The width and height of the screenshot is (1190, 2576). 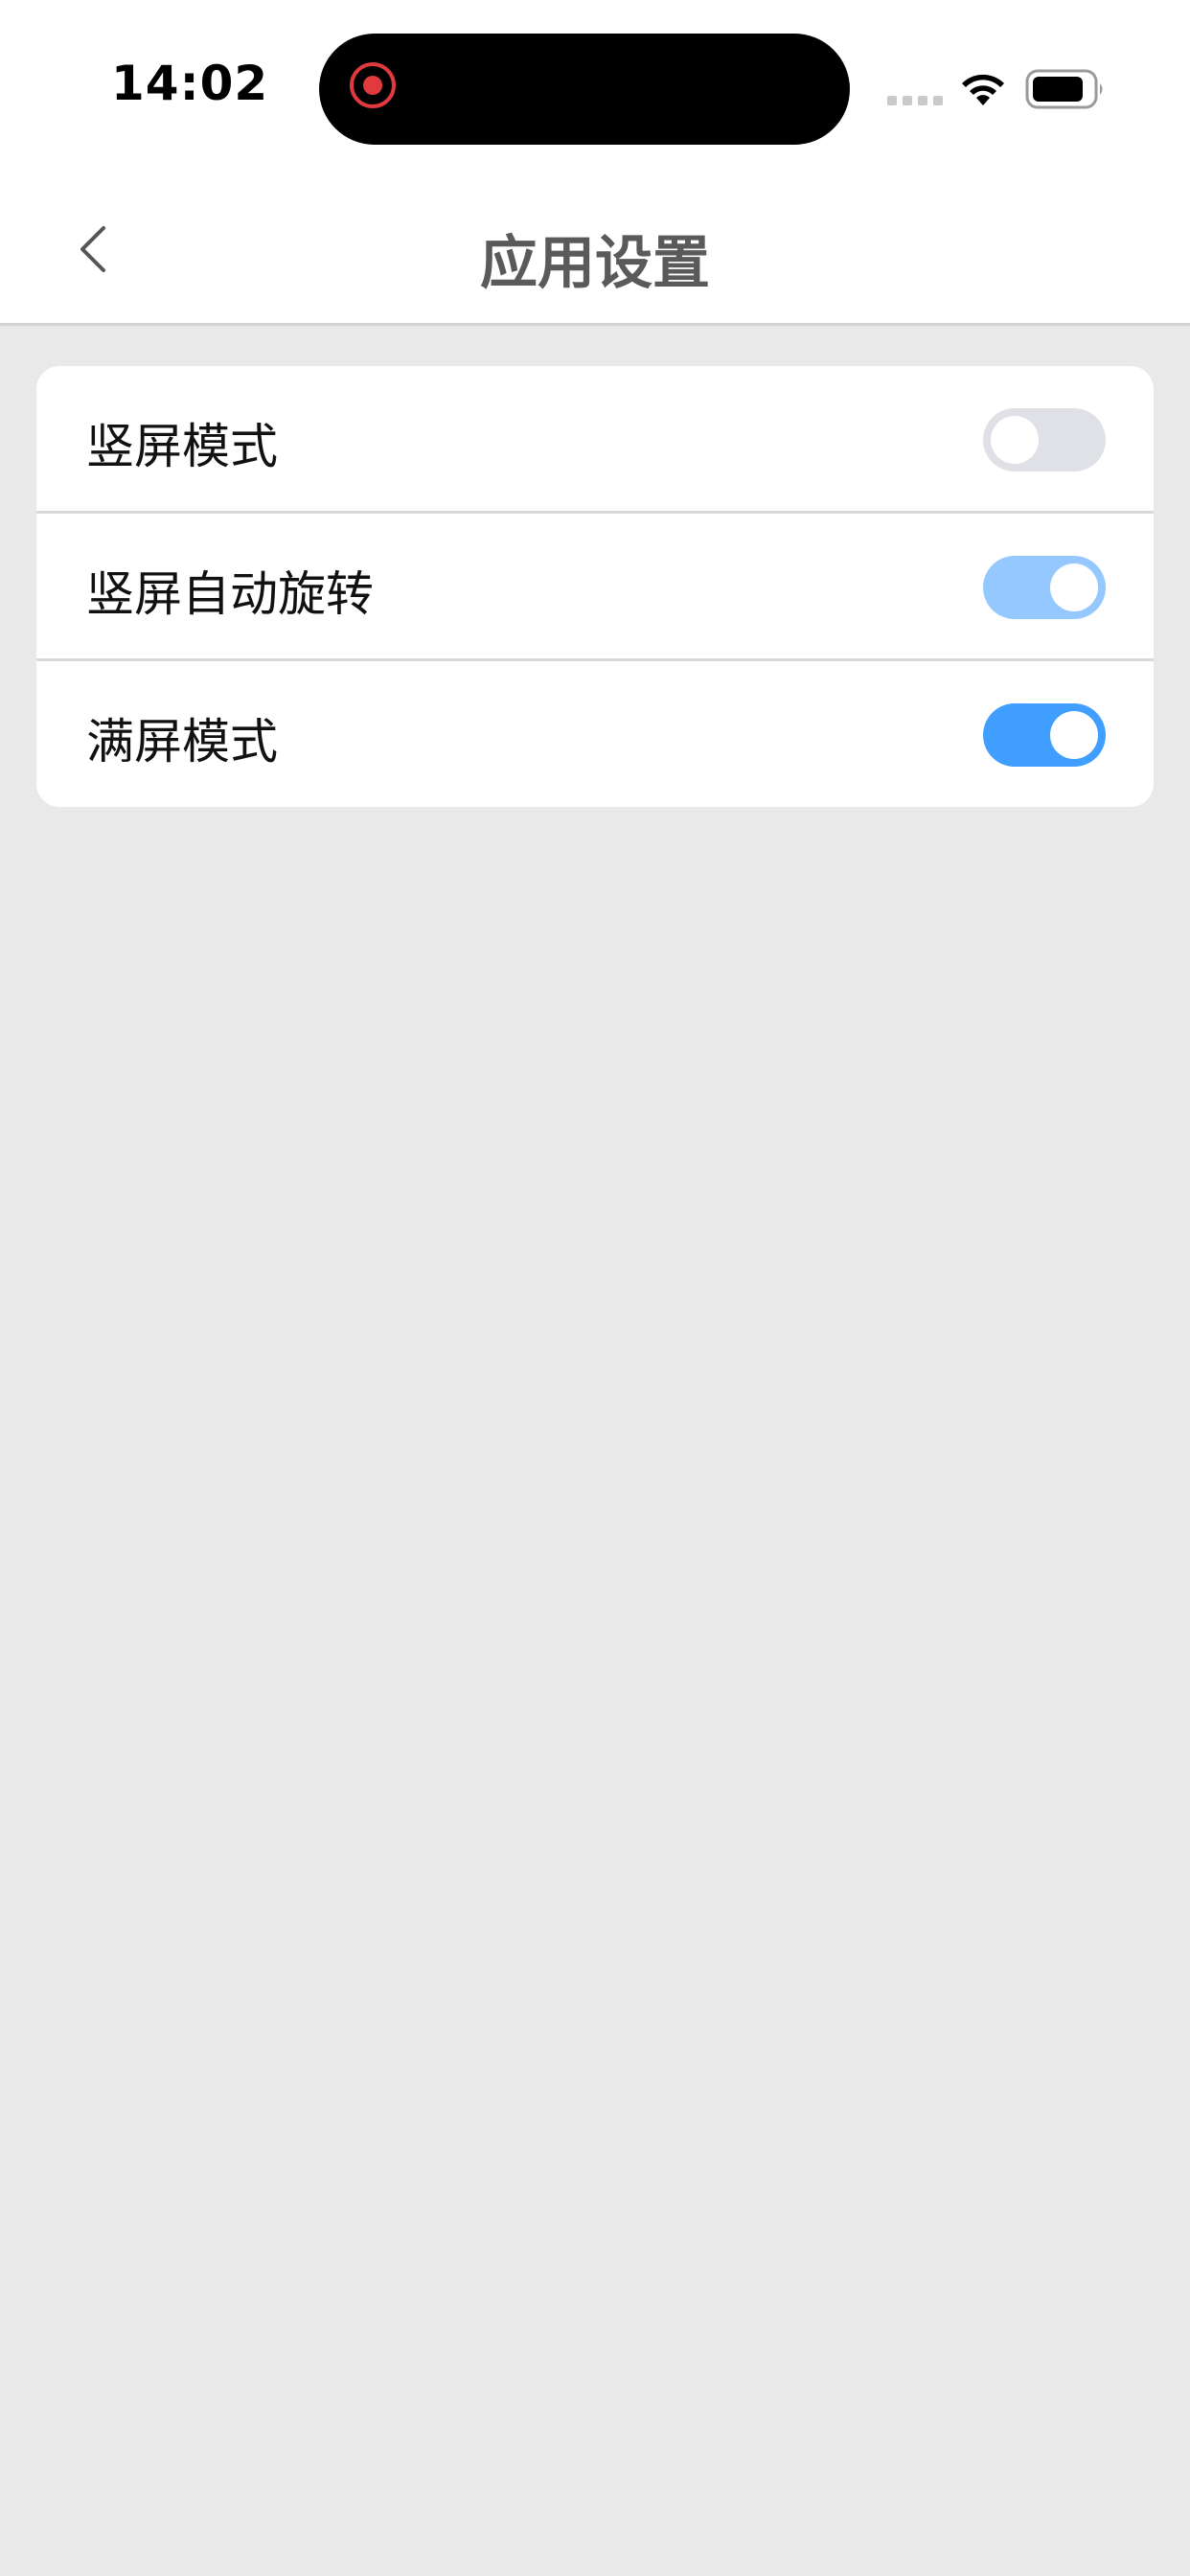 What do you see at coordinates (230, 594) in the screenshot?
I see `setting-label: 竖屏自动旋转` at bounding box center [230, 594].